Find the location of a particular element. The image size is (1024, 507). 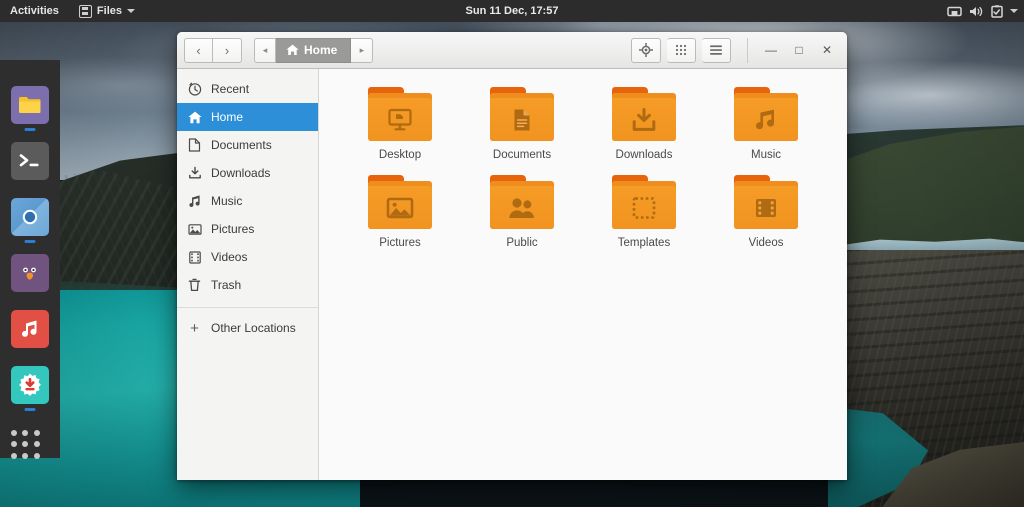

chevron-left-icon: ◂ is located at coordinates (265, 49).